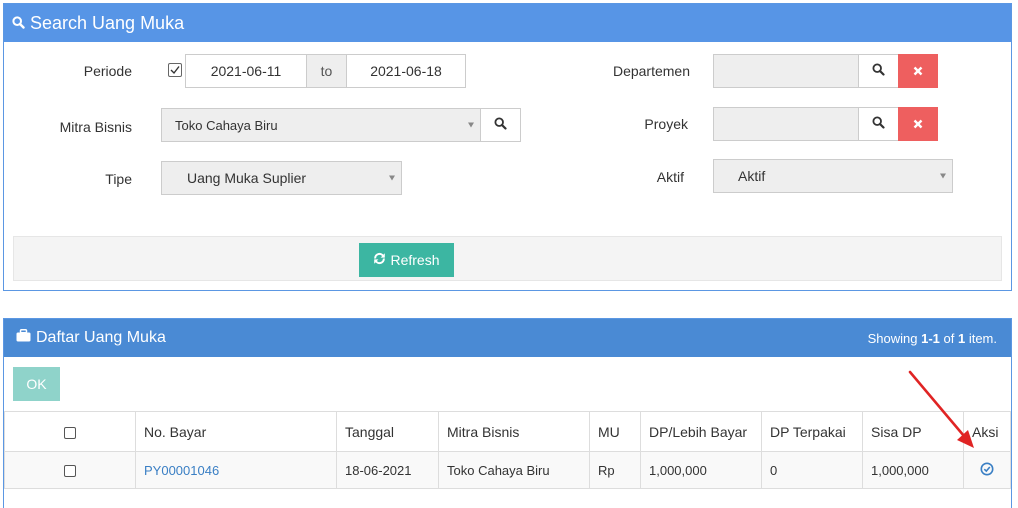 The width and height of the screenshot is (1018, 508). I want to click on list-panel-title-group: Daftar Uang Muka, so click(91, 338).